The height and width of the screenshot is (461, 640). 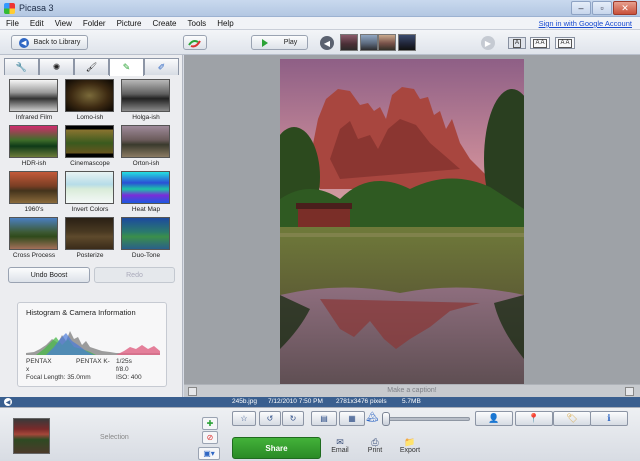 I want to click on caption-size-large-button: A A, so click(x=565, y=43).